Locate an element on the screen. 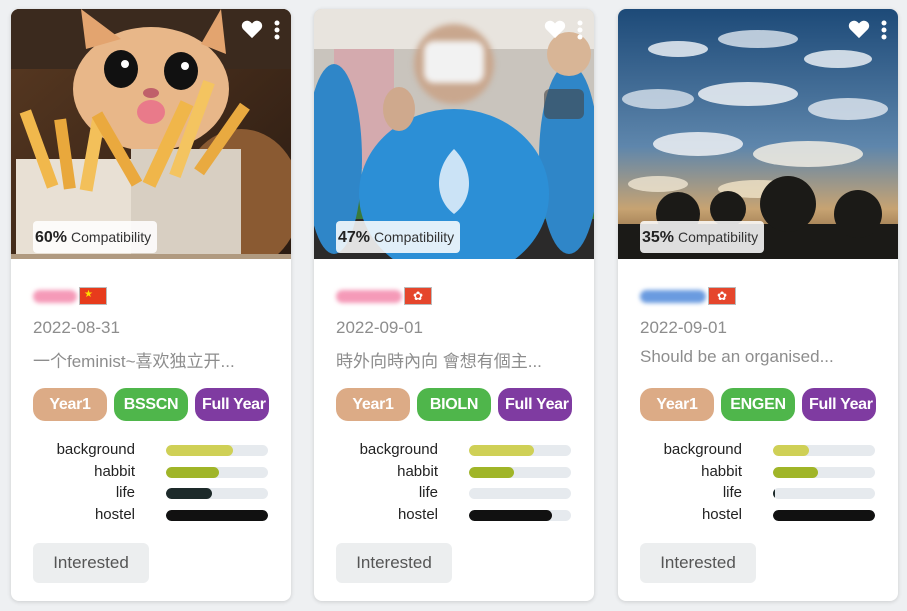  major-chip: ENGEN is located at coordinates (758, 404).